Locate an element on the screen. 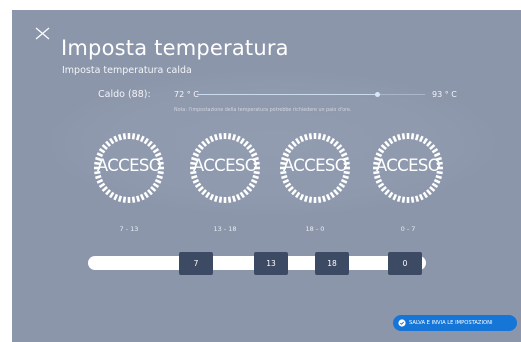 The width and height of the screenshot is (521, 342). timeline-marker: 13 is located at coordinates (271, 263).